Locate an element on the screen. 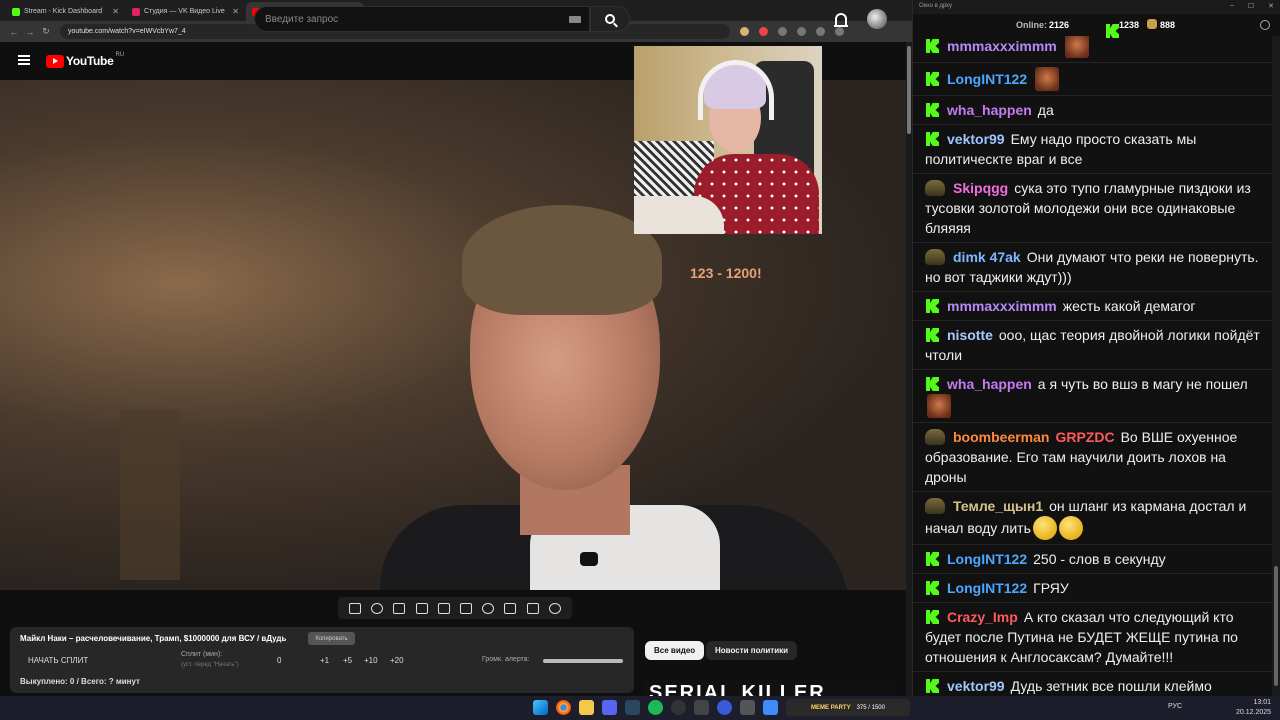  search-button is located at coordinates (610, 19).